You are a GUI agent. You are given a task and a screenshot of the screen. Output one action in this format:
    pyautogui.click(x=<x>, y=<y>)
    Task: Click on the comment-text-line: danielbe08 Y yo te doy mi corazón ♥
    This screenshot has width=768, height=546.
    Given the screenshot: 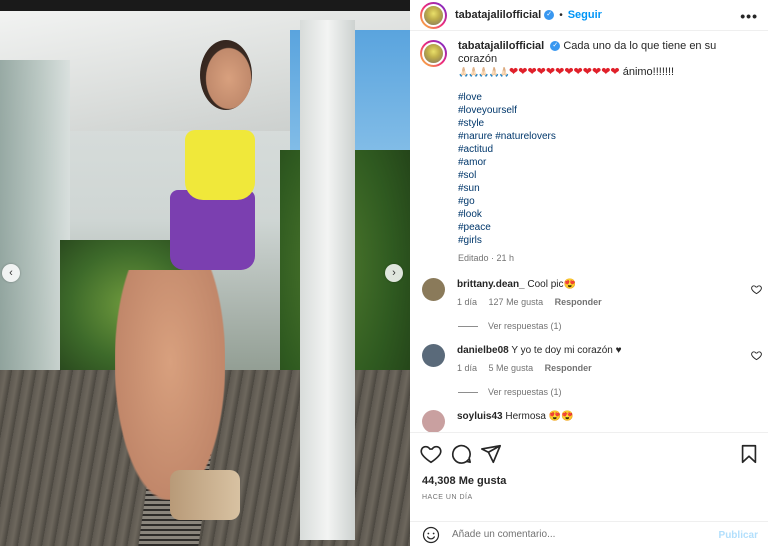 What is the action you would take?
    pyautogui.click(x=592, y=350)
    